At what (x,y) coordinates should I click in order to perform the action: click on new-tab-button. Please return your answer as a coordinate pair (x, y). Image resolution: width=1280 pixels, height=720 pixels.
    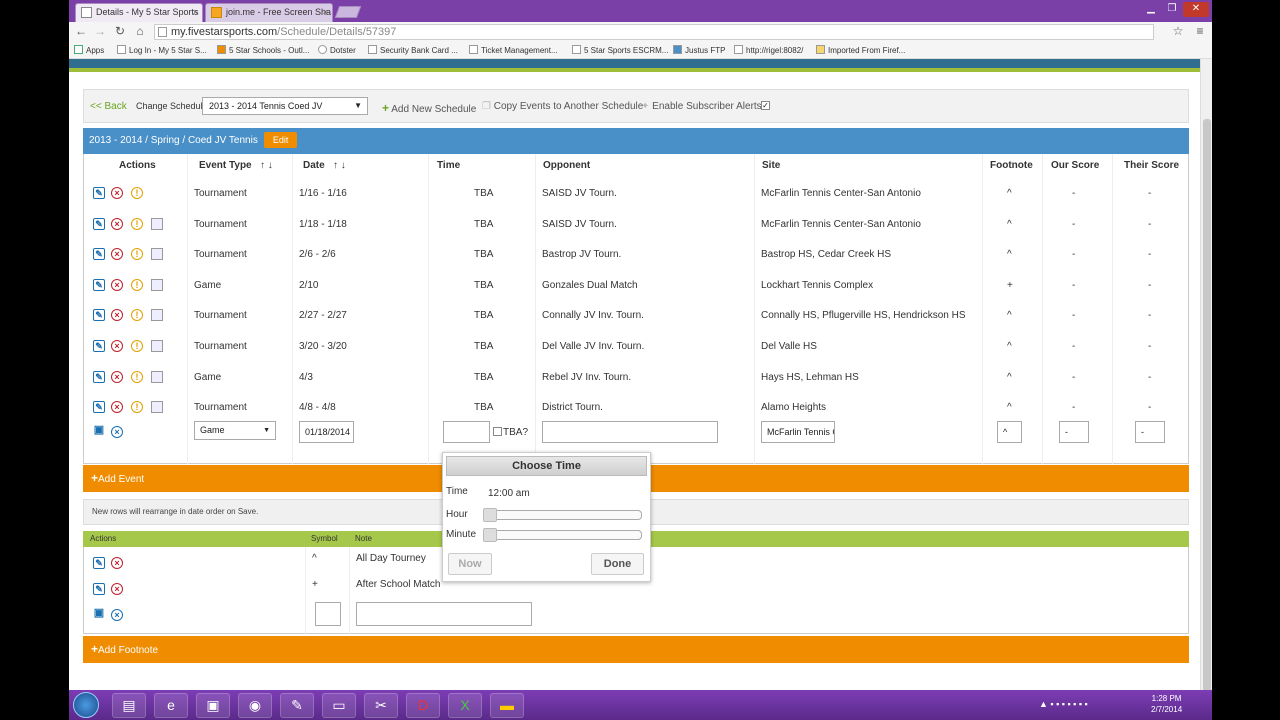
    Looking at the image, I should click on (348, 12).